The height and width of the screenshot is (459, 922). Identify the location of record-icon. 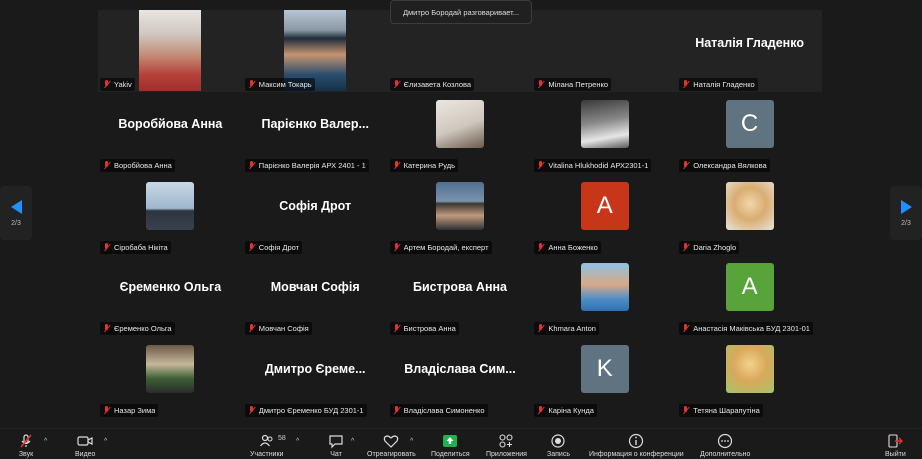
(558, 441).